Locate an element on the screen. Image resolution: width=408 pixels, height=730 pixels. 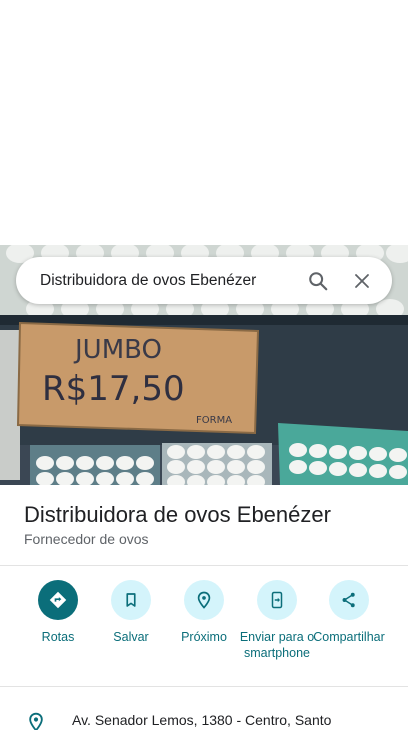
close-icon is located at coordinates (362, 281).